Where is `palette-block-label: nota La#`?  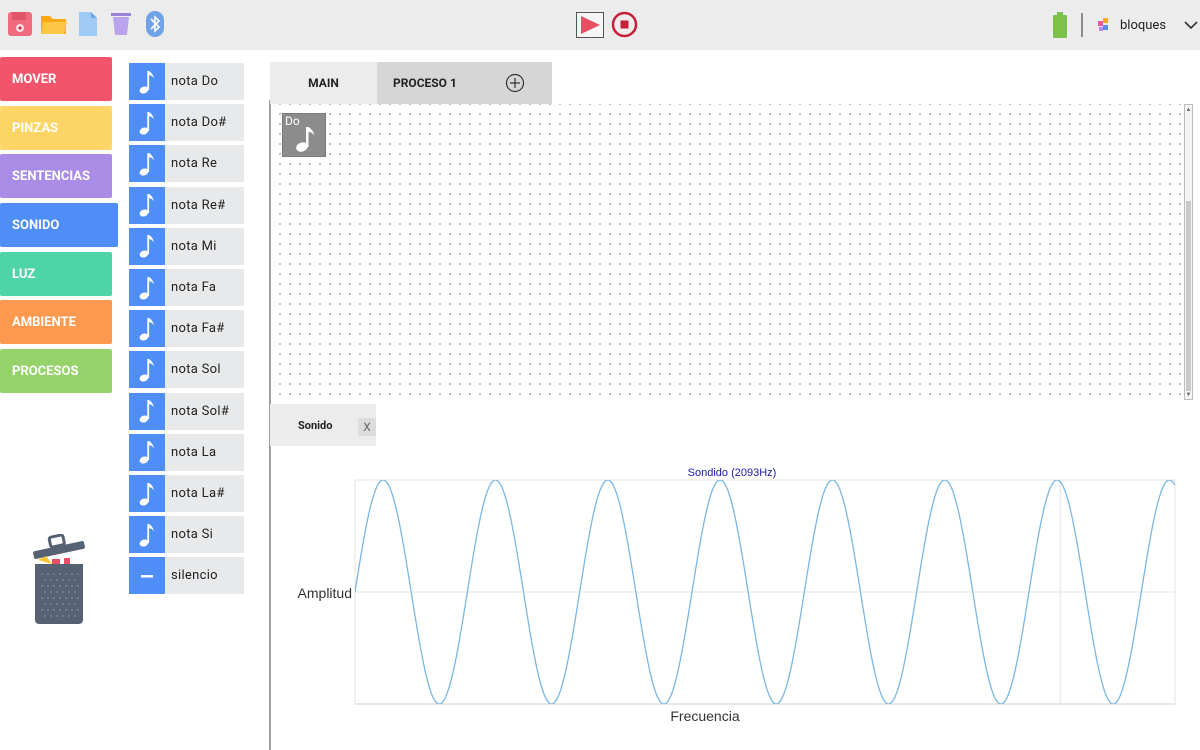
palette-block-label: nota La# is located at coordinates (198, 493).